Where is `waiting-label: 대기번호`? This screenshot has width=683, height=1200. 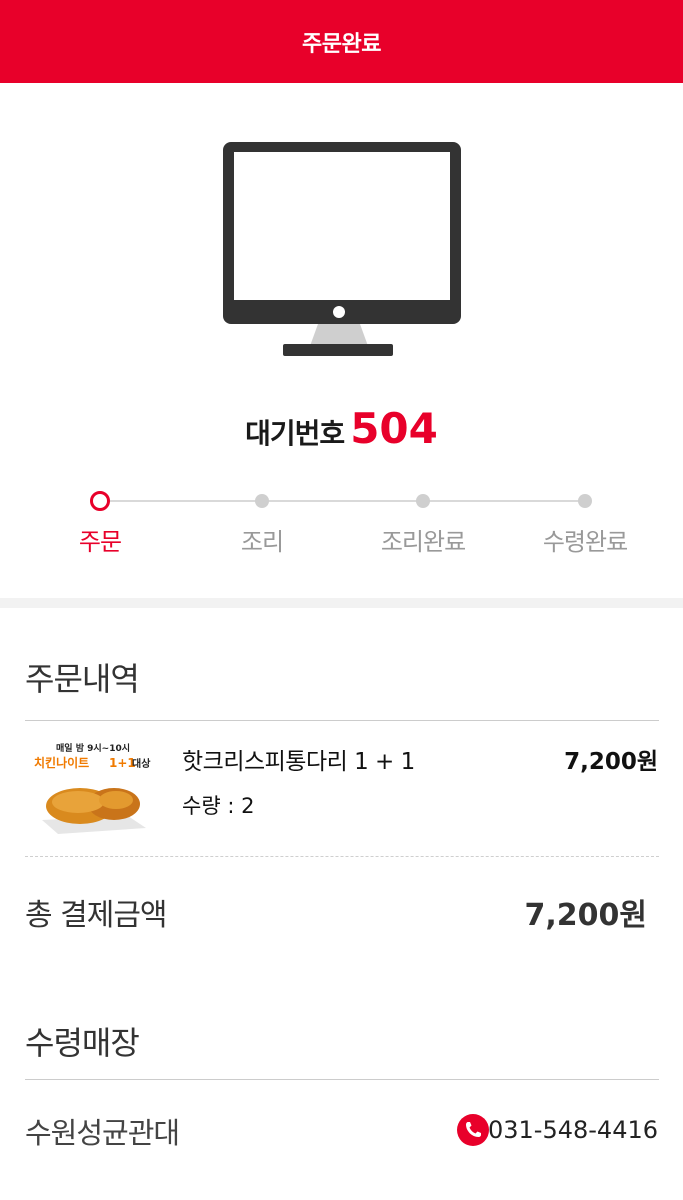 waiting-label: 대기번호 is located at coordinates (295, 433).